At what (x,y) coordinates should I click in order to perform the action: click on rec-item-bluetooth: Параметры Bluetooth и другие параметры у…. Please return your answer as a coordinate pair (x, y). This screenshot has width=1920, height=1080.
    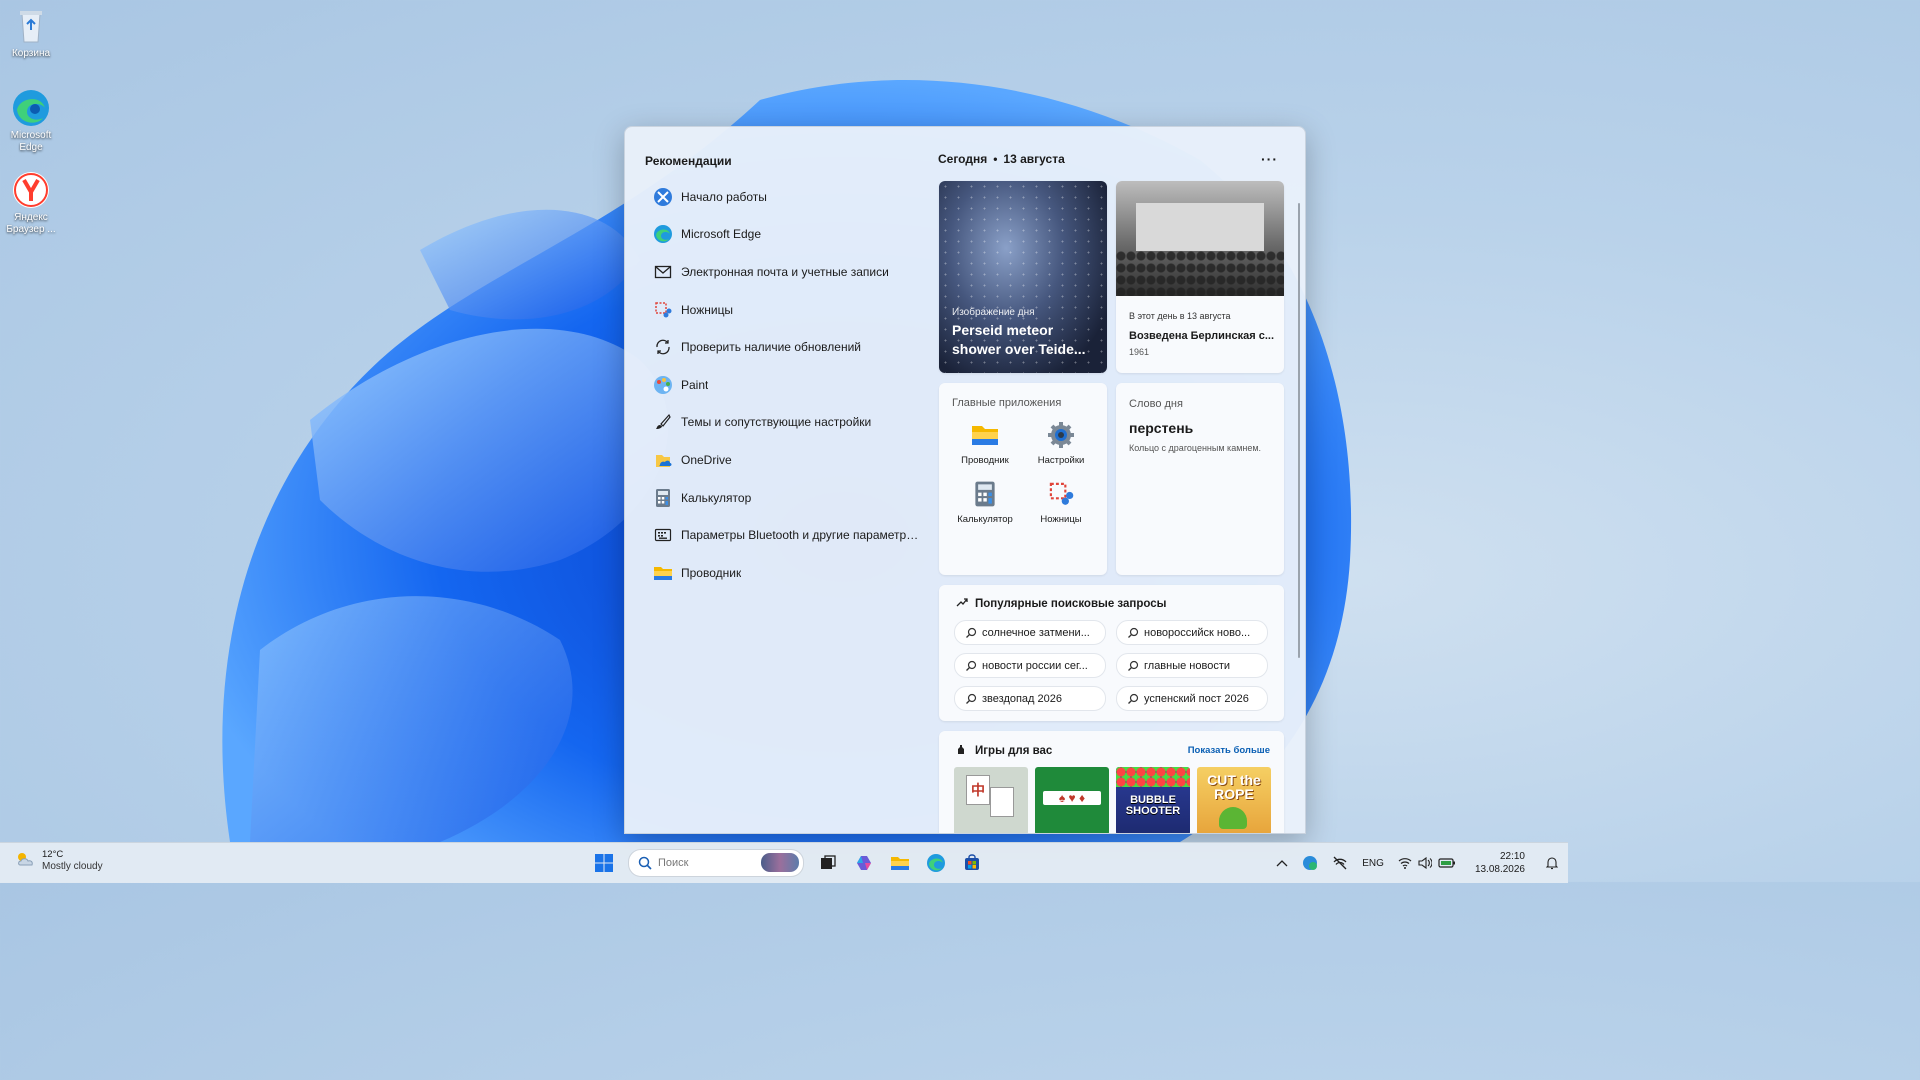
    Looking at the image, I should click on (795, 535).